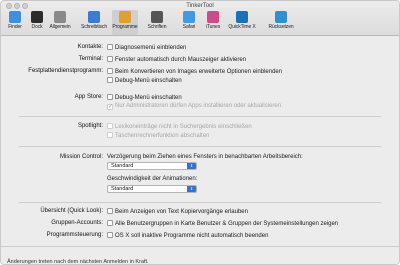  I want to click on applications-icon, so click(125, 17).